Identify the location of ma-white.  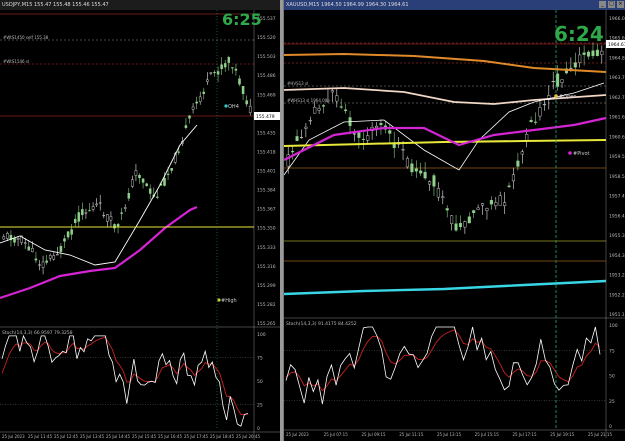
(99, 195).